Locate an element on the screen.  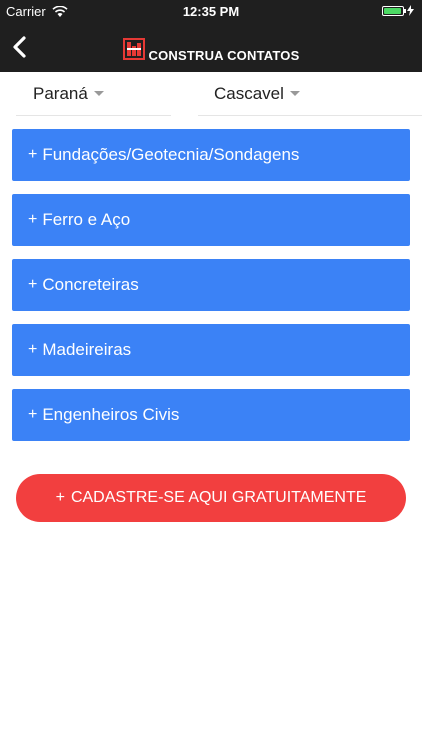
signup-section: + CADASTRE-SE AQUI GRATUITAMENTE is located at coordinates (211, 488).